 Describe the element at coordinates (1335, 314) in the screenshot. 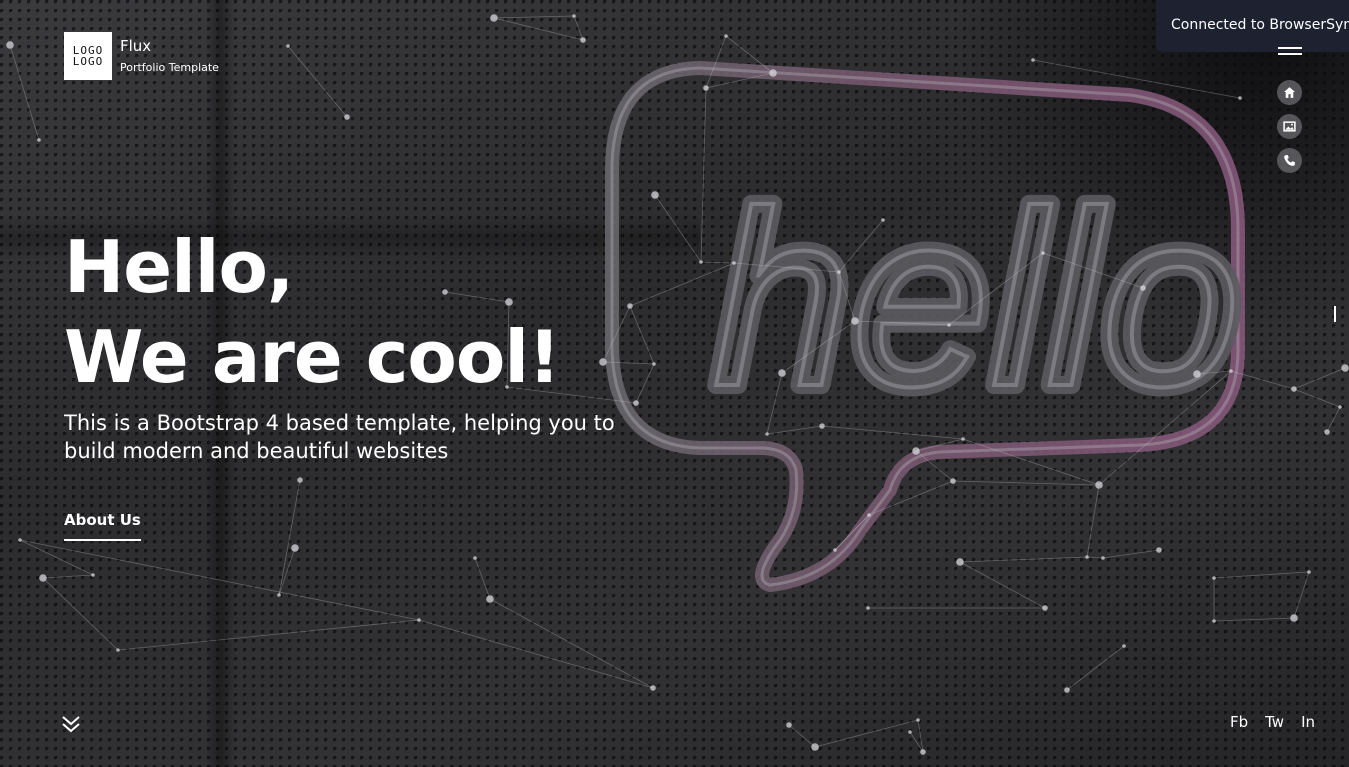

I see `section-indicator` at that location.